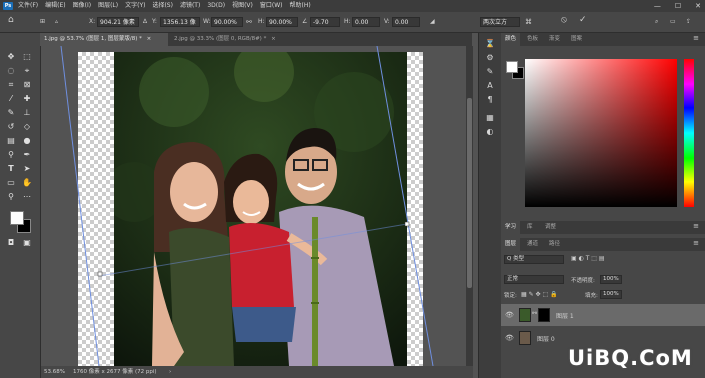 The width and height of the screenshot is (705, 378). What do you see at coordinates (11, 141) in the screenshot?
I see `gradient-tool-icon: ▤` at bounding box center [11, 141].